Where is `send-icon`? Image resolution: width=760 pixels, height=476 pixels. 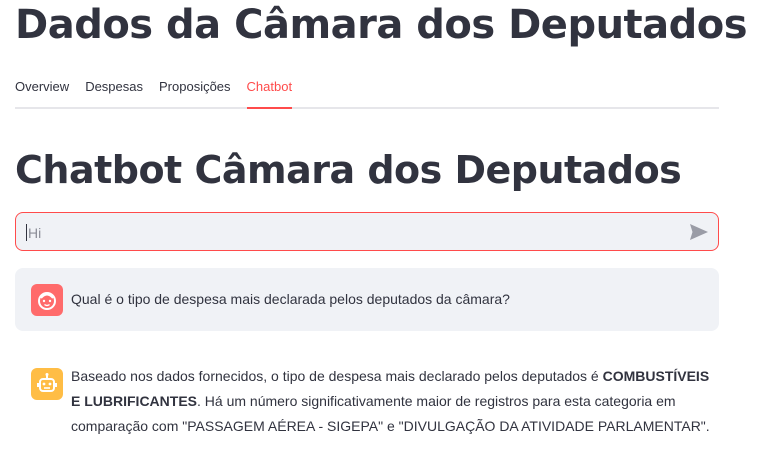
send-icon is located at coordinates (699, 232).